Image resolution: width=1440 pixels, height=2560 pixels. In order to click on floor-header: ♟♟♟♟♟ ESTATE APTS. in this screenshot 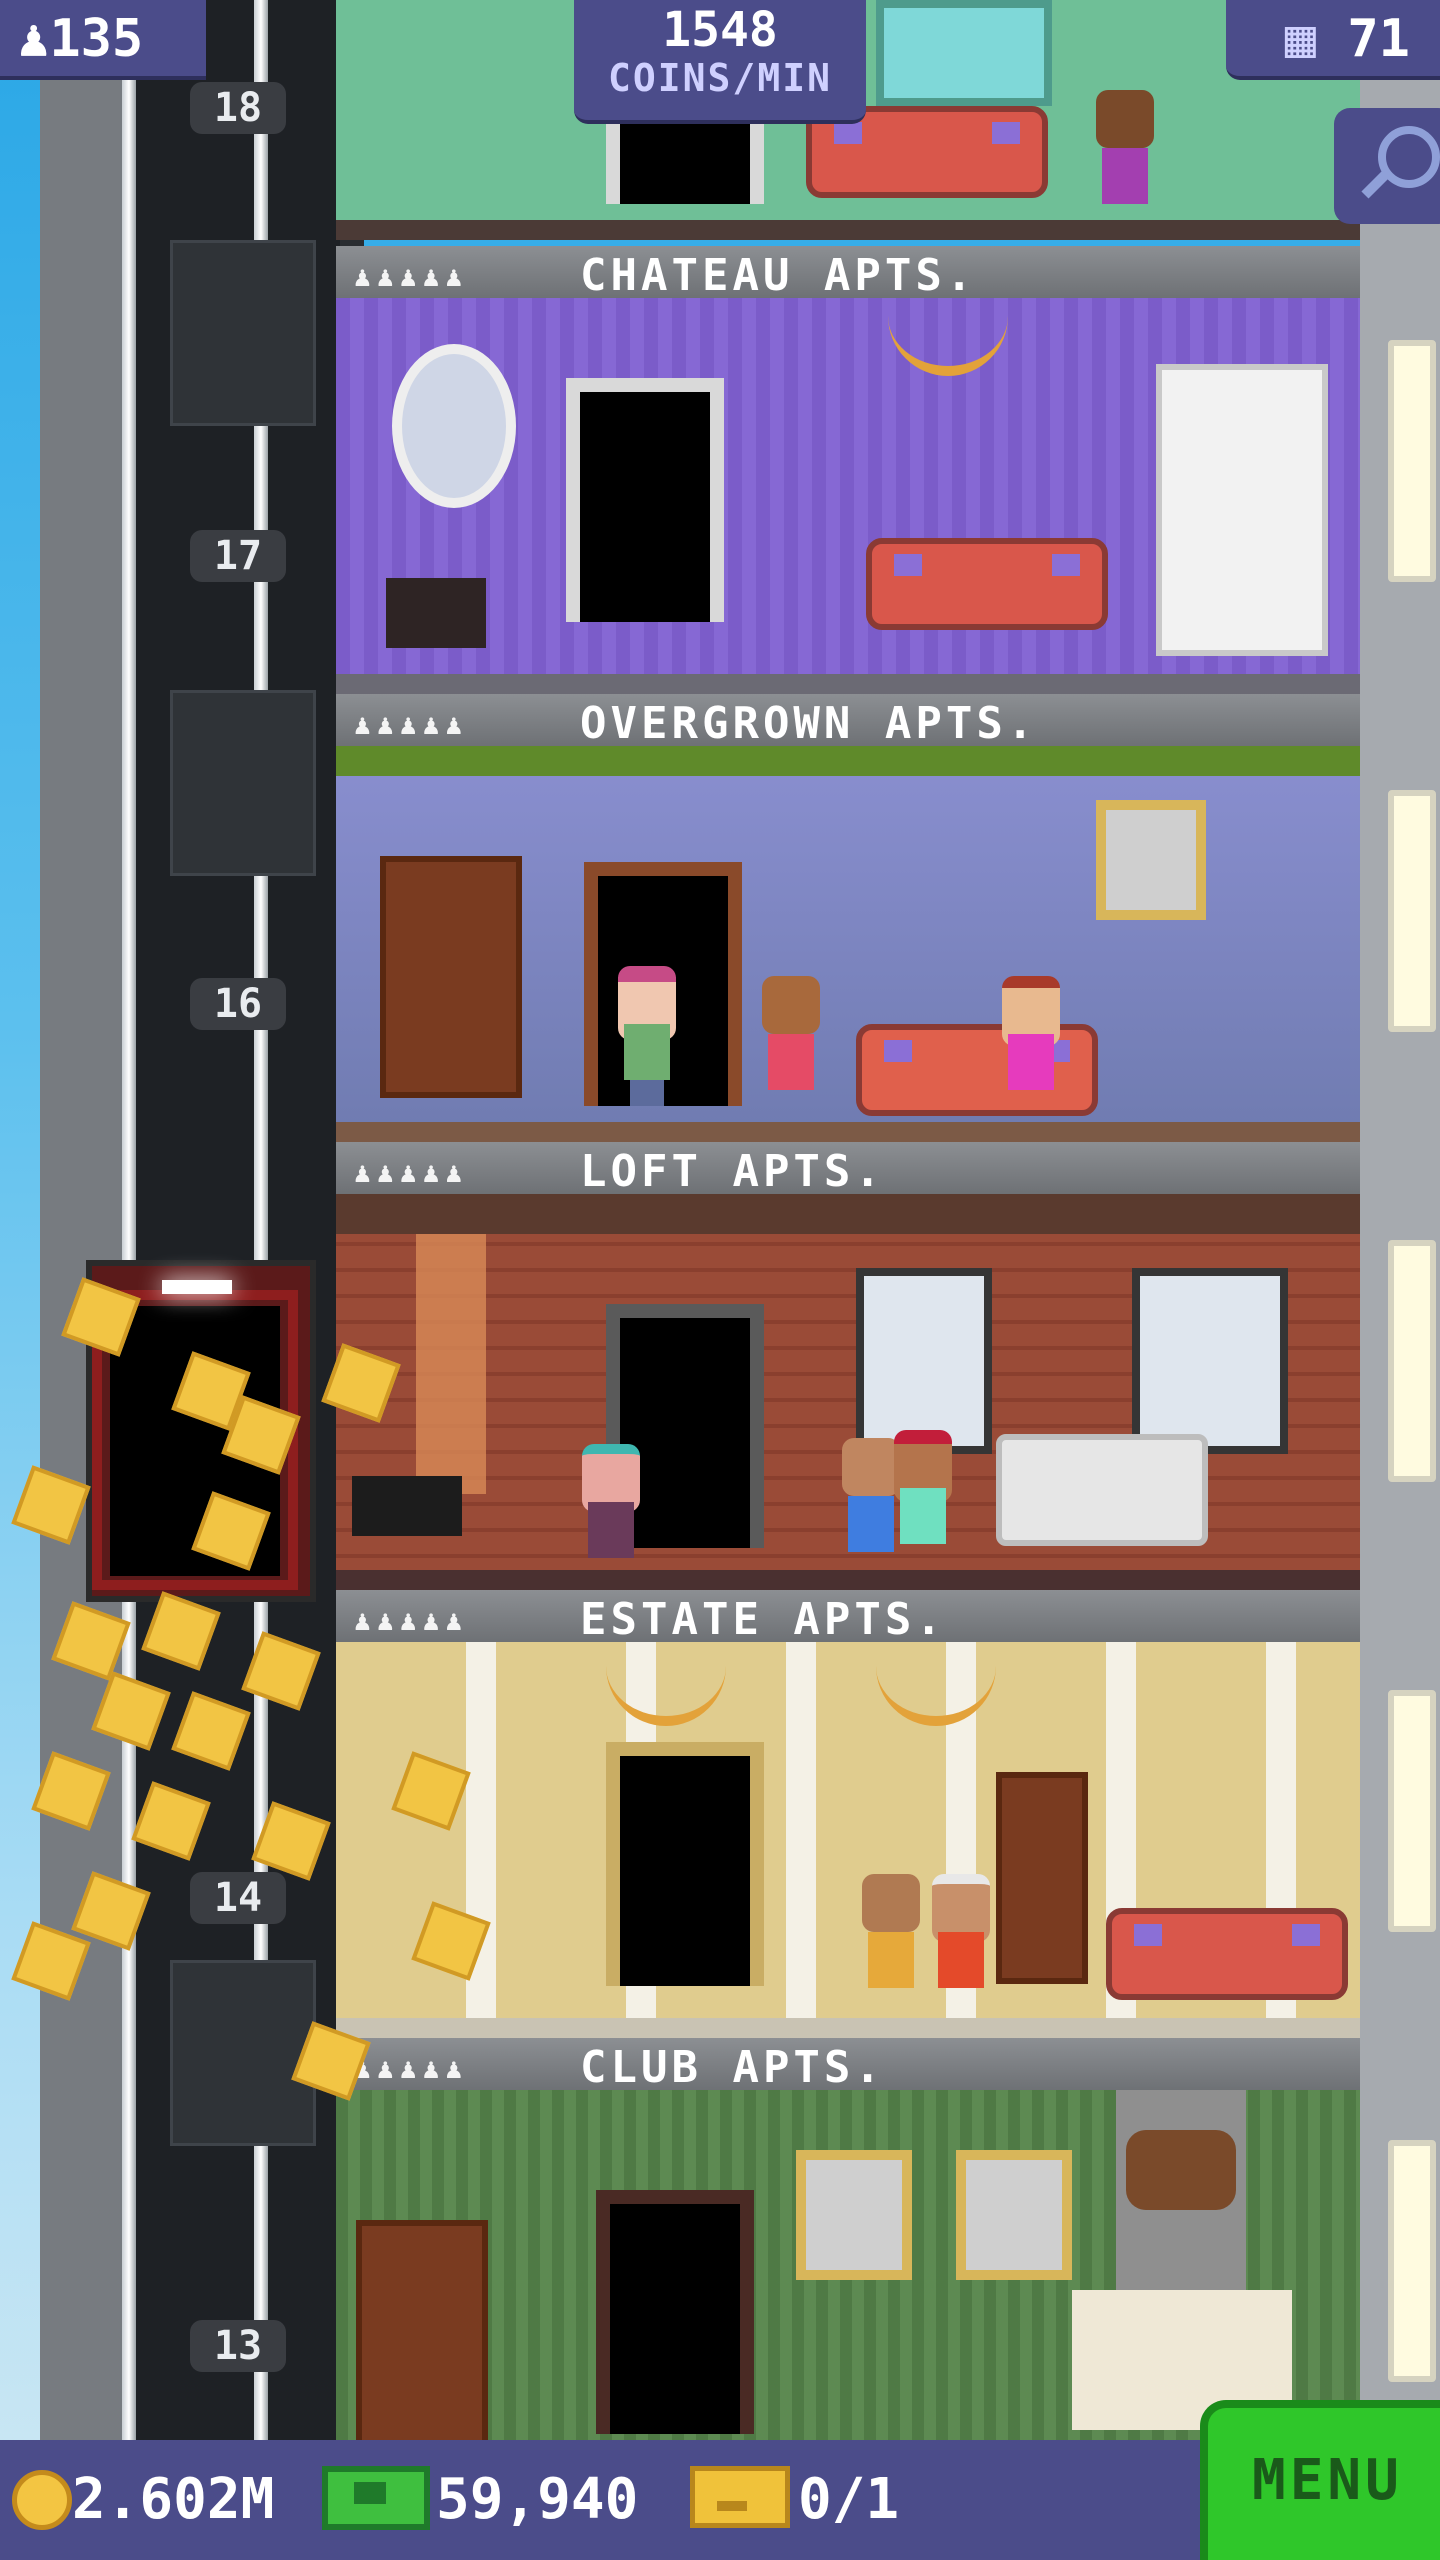, I will do `click(848, 1618)`.